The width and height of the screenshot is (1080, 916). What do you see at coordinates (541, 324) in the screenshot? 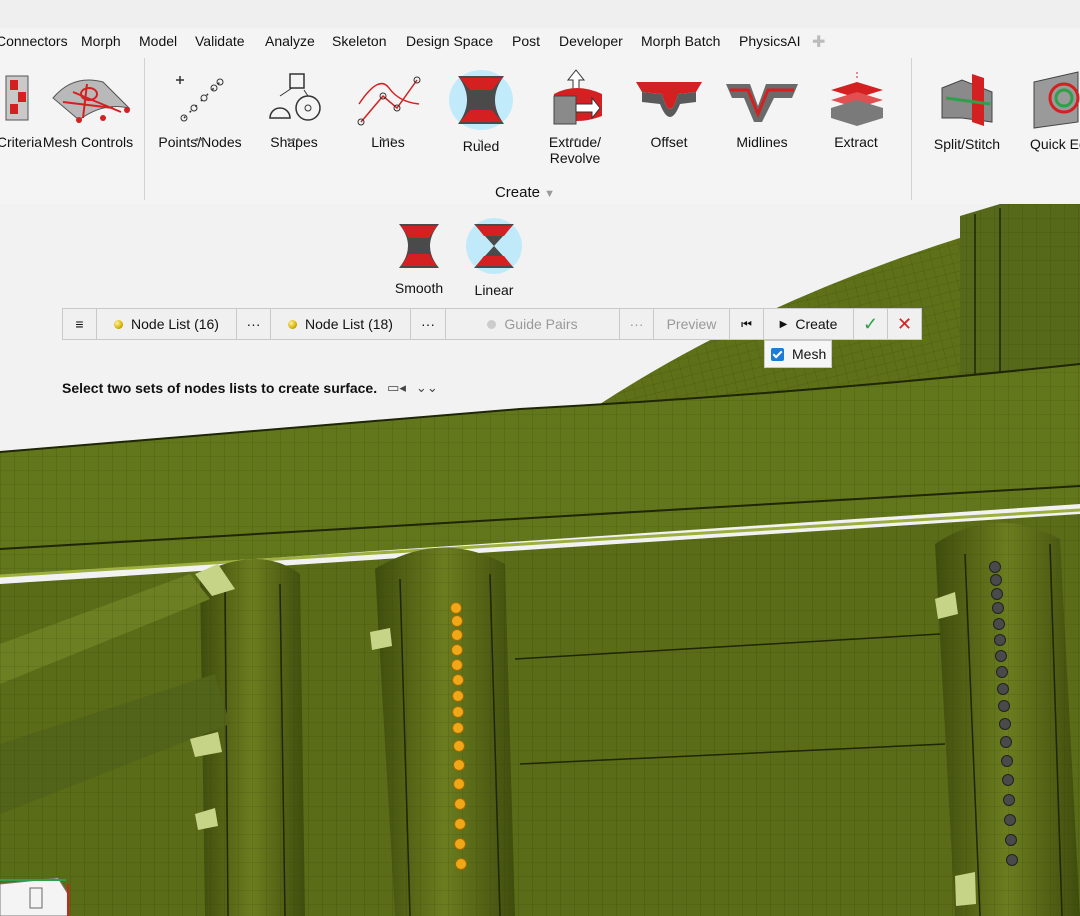
I see `guide-pairs-label: Guide Pairs` at bounding box center [541, 324].